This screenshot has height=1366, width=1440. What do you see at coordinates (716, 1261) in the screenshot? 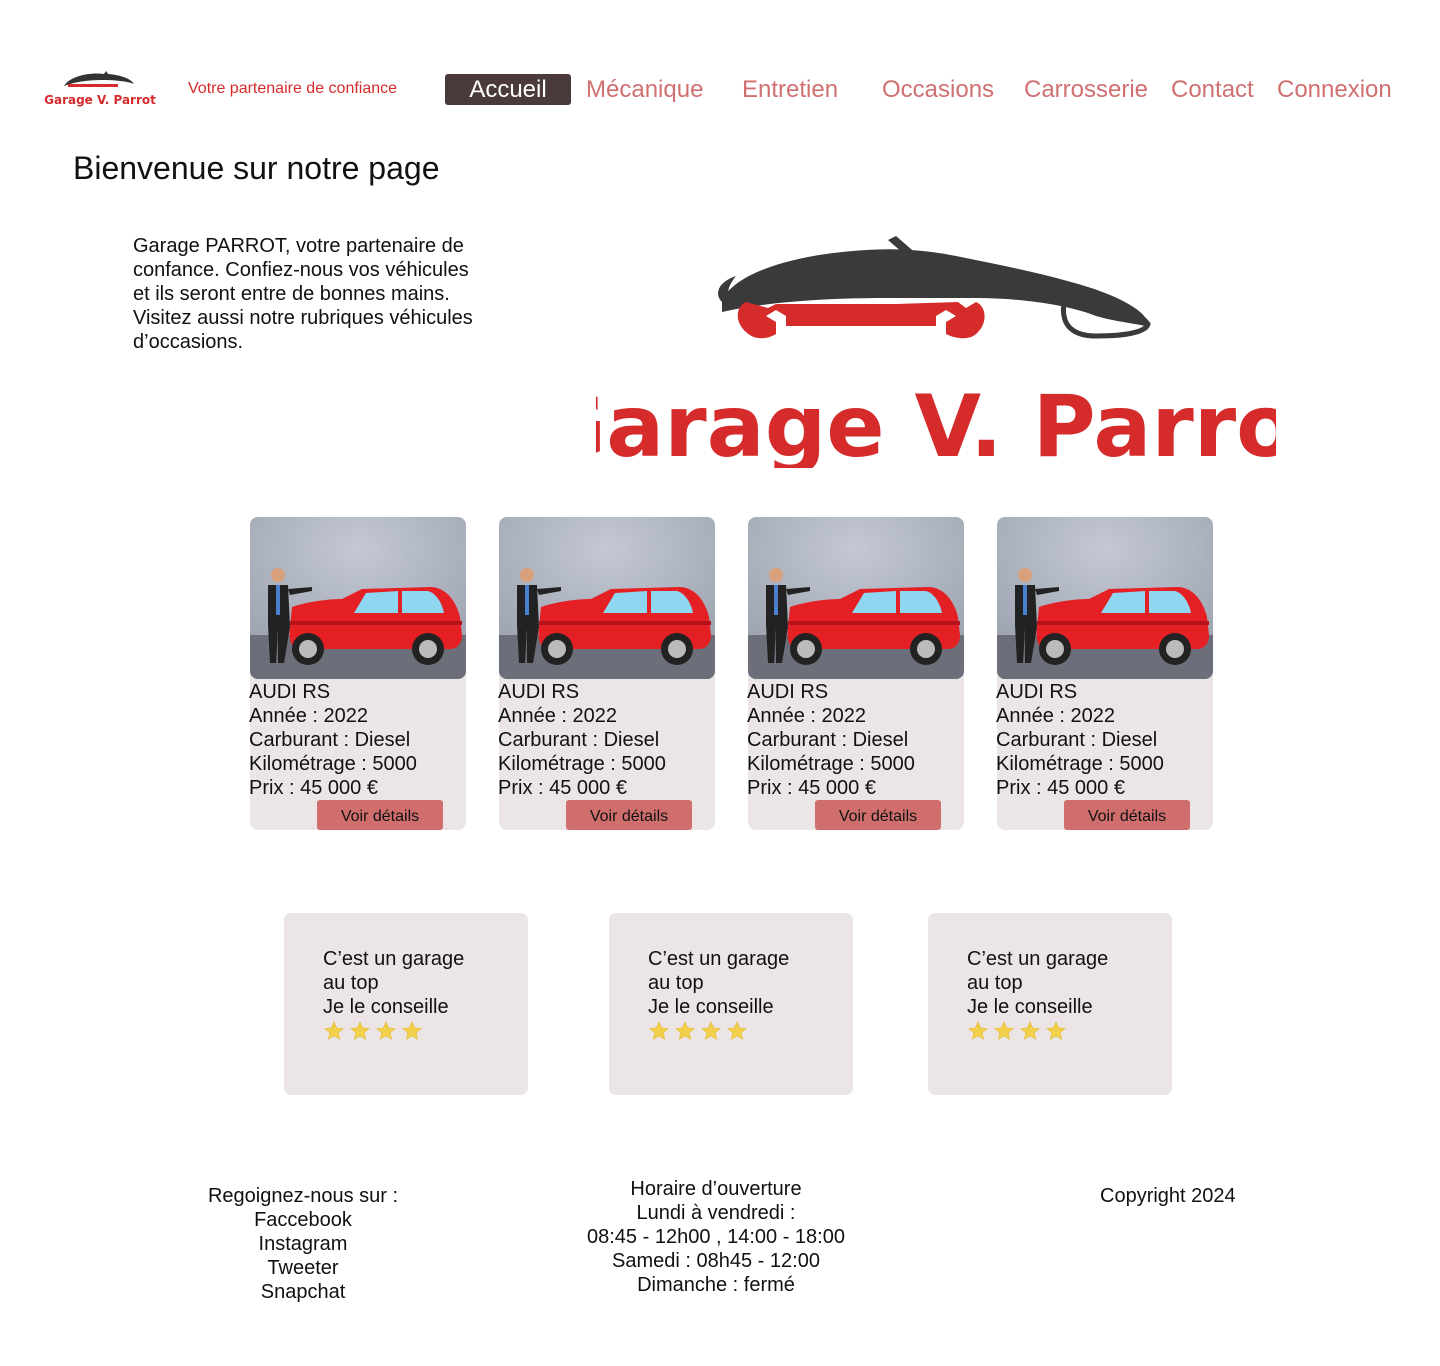
I see `footer-hours-line: Samedi : 08h45 - 12:00` at bounding box center [716, 1261].